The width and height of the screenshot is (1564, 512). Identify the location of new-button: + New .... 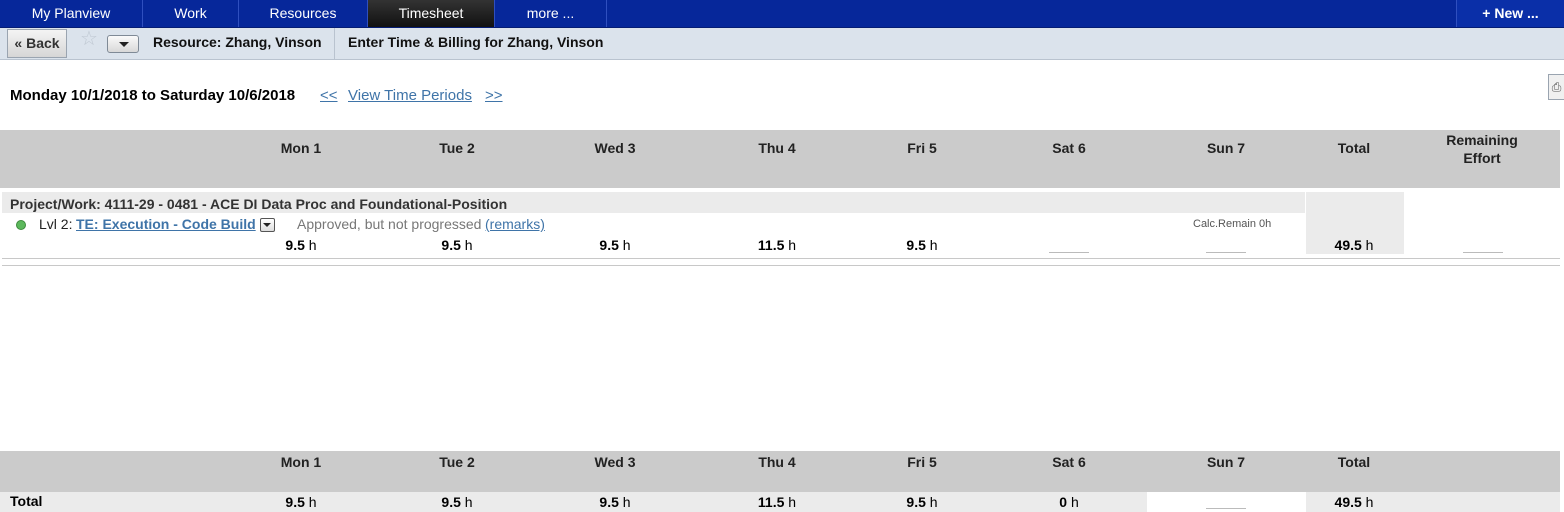
(1510, 13).